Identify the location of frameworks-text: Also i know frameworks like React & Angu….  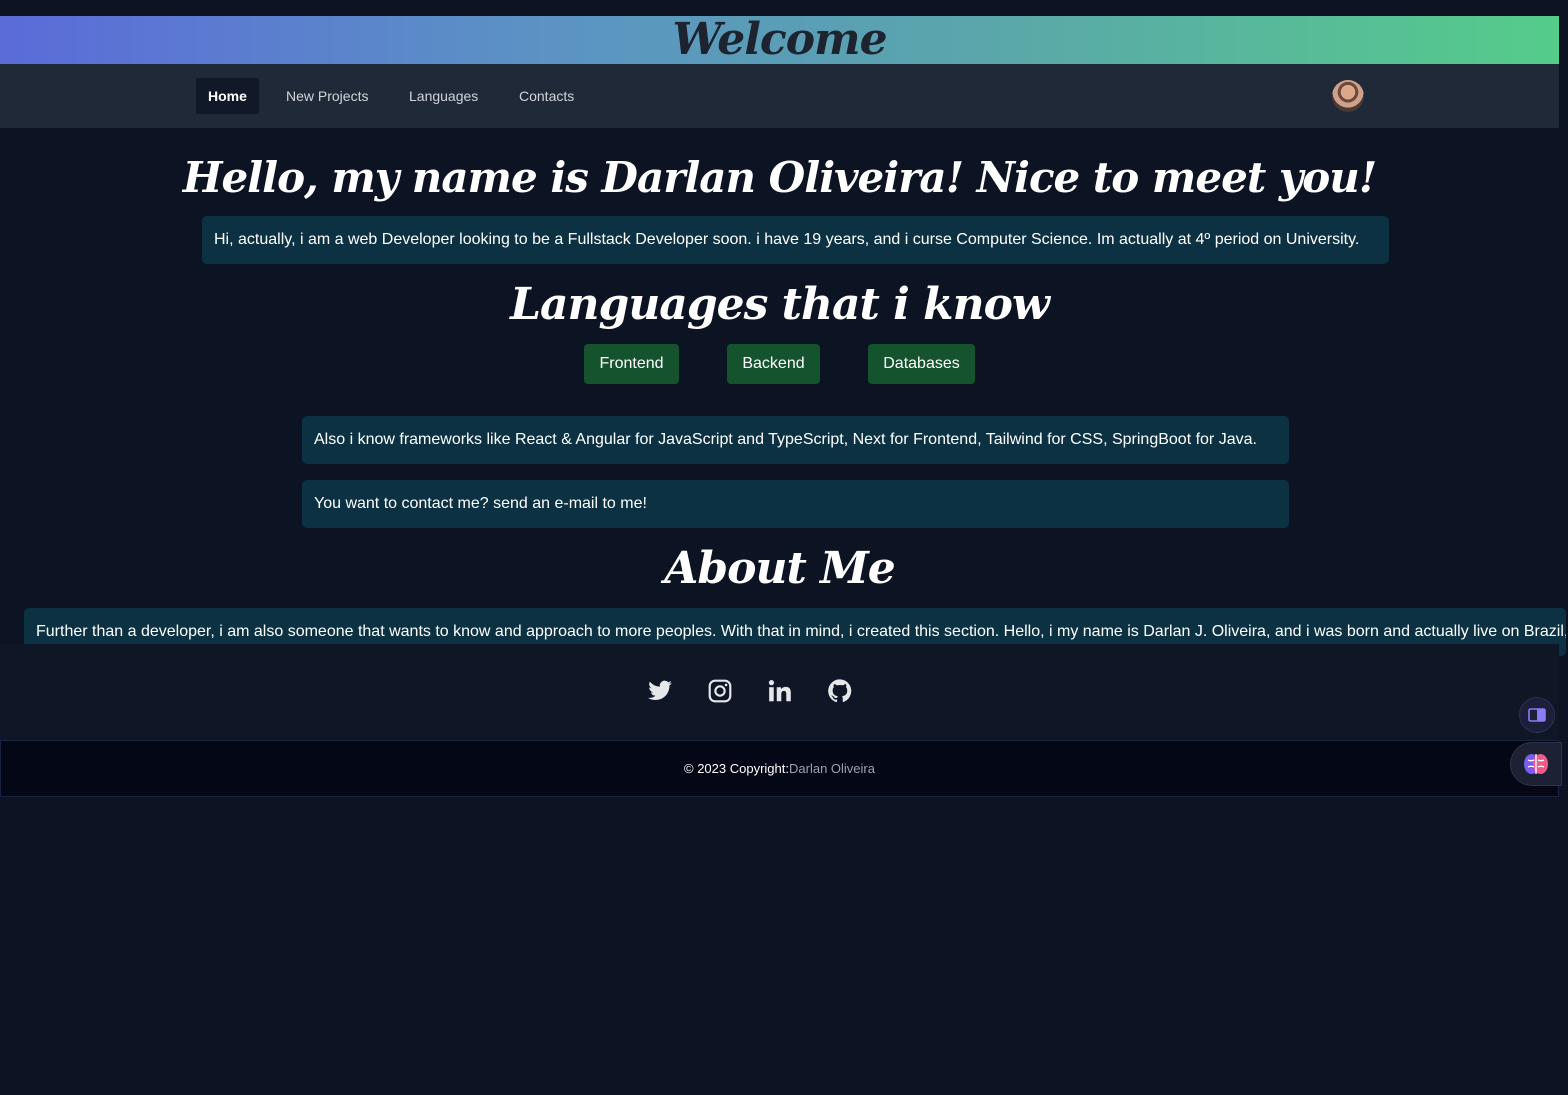
(785, 439).